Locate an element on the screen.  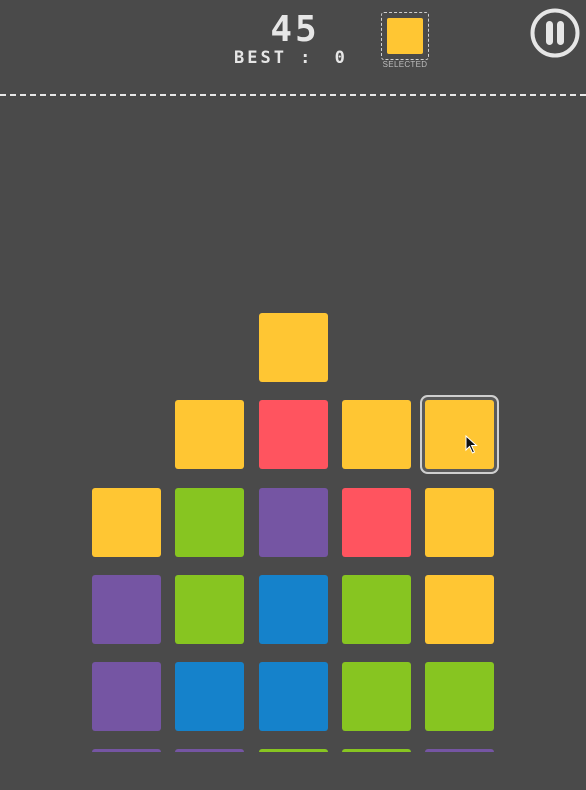
best-label: BEST : is located at coordinates (274, 58).